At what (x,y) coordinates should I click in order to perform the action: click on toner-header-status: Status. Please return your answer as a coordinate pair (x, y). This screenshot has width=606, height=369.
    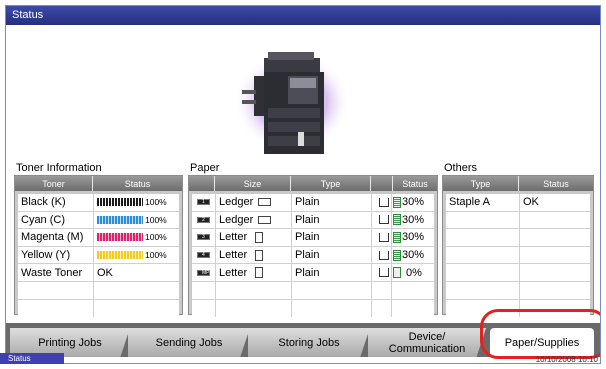
    Looking at the image, I should click on (137, 183).